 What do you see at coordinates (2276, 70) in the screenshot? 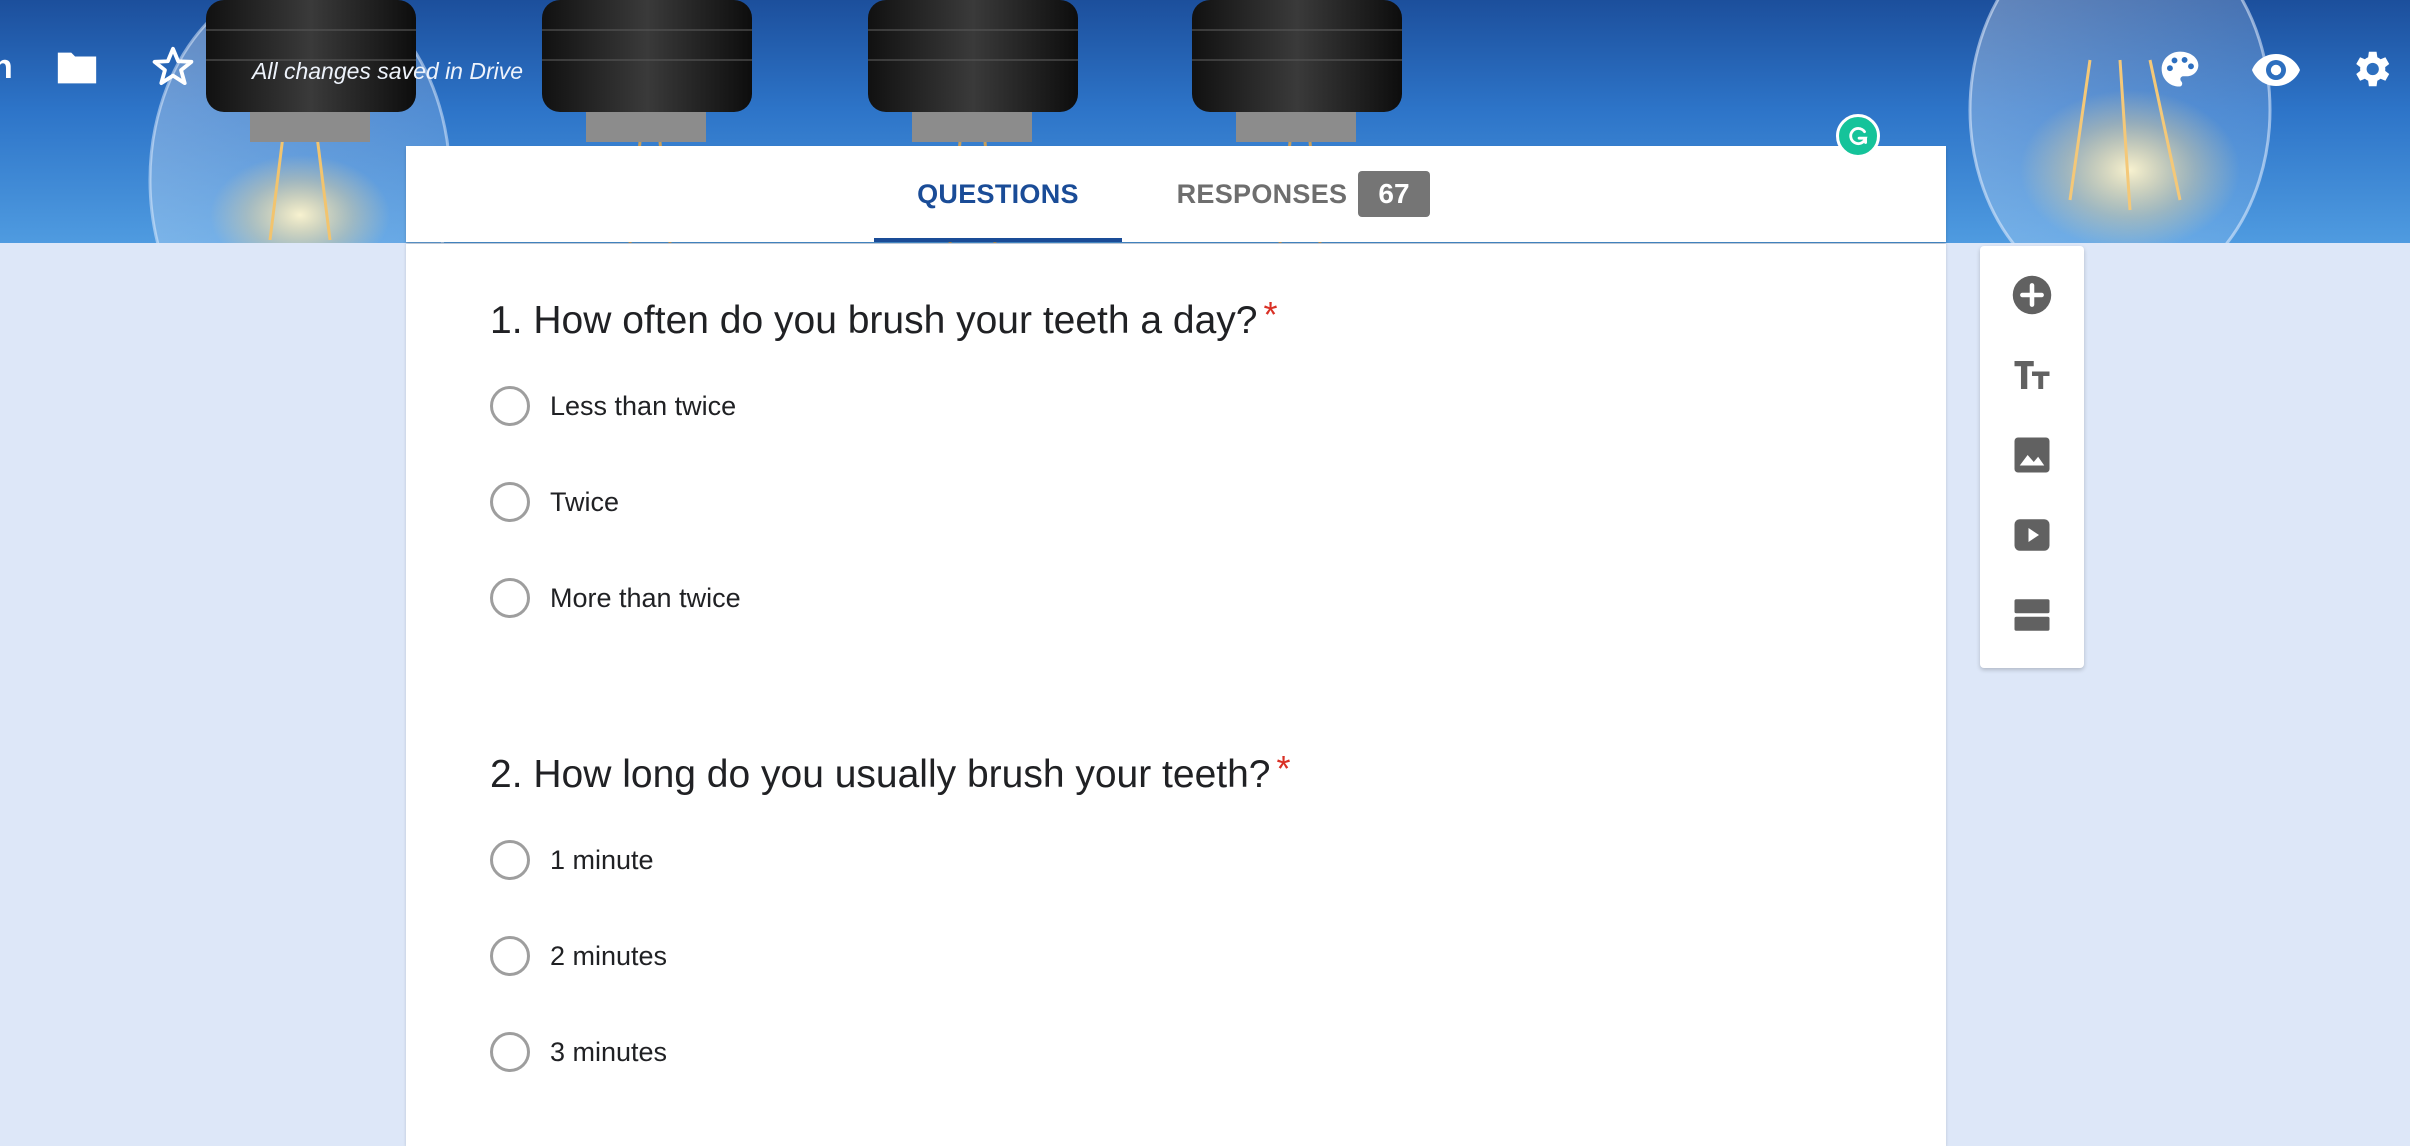
I see `eye-icon` at bounding box center [2276, 70].